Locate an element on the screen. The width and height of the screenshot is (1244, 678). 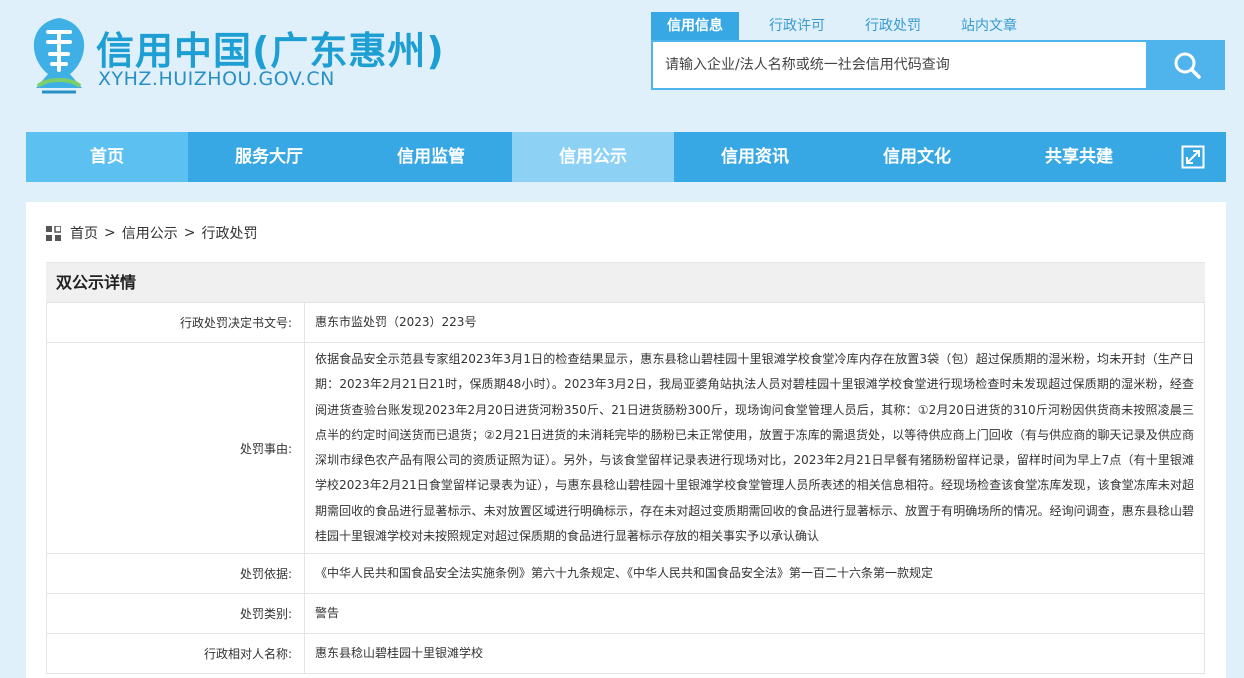
nav-item-home: 首页 is located at coordinates (107, 157).